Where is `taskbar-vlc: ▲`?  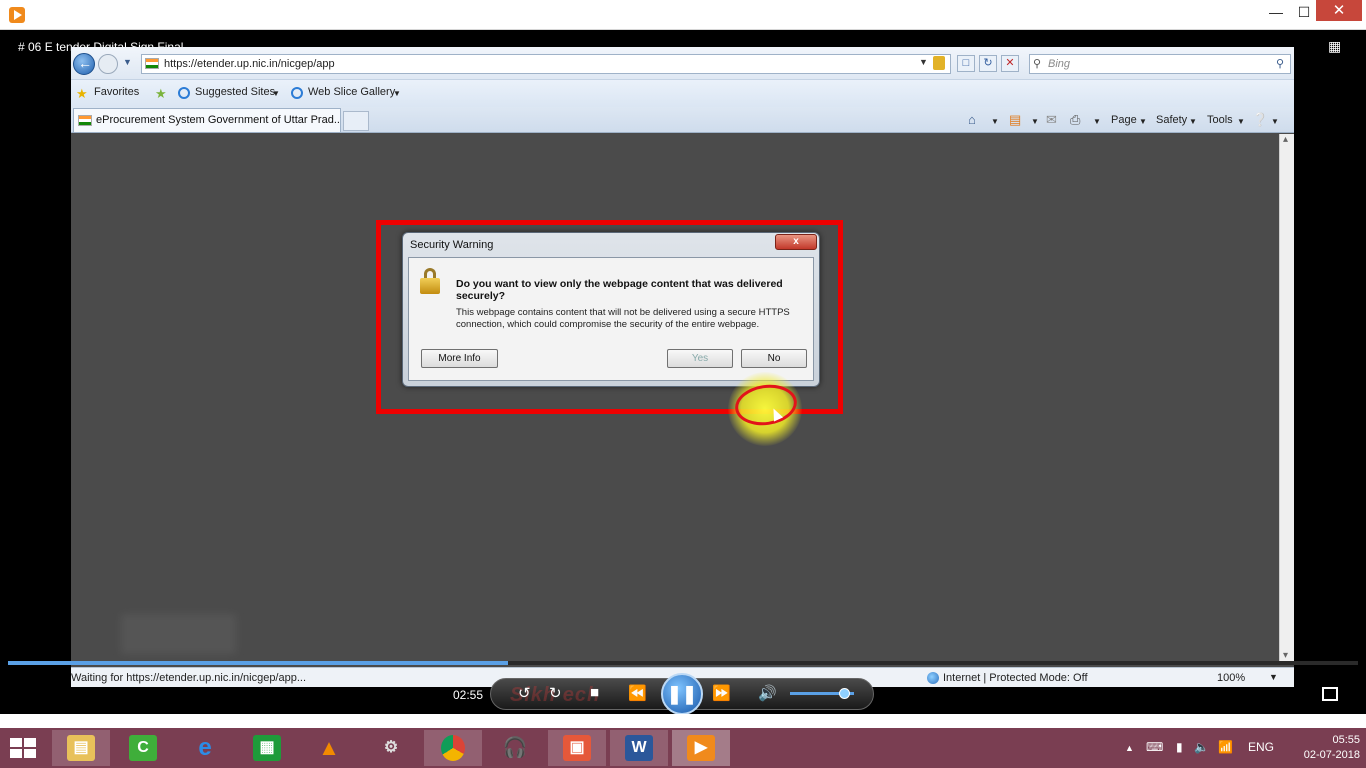 taskbar-vlc: ▲ is located at coordinates (329, 748).